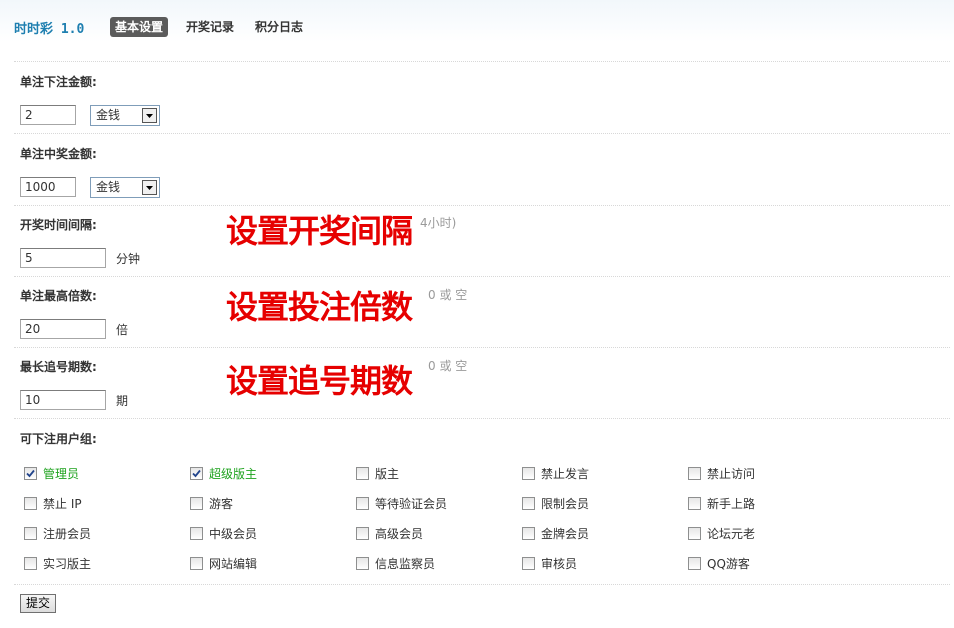 This screenshot has width=954, height=628. I want to click on user-group-label: 禁止访问, so click(731, 473).